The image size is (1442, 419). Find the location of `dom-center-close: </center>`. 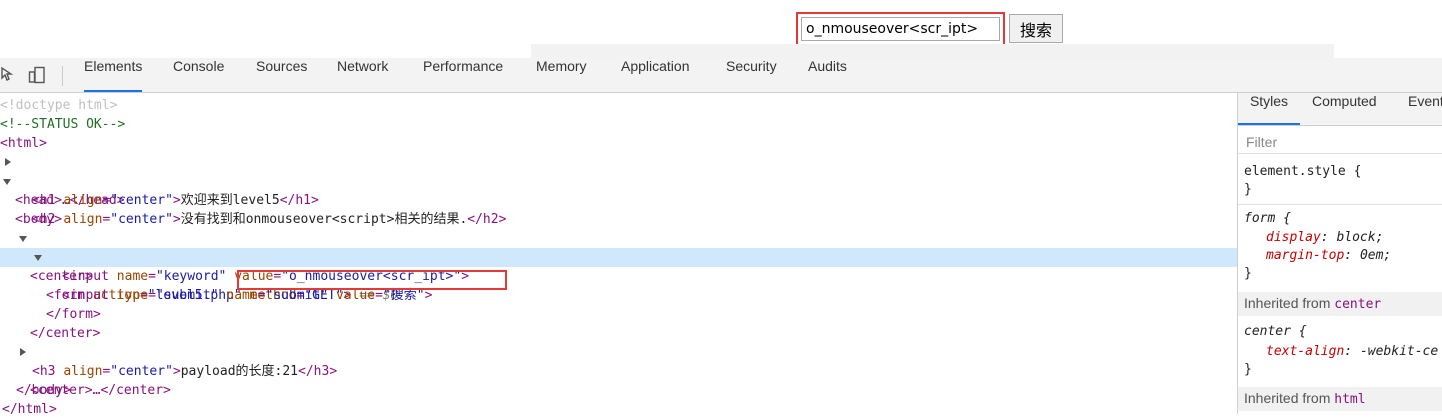

dom-center-close: </center> is located at coordinates (618, 333).